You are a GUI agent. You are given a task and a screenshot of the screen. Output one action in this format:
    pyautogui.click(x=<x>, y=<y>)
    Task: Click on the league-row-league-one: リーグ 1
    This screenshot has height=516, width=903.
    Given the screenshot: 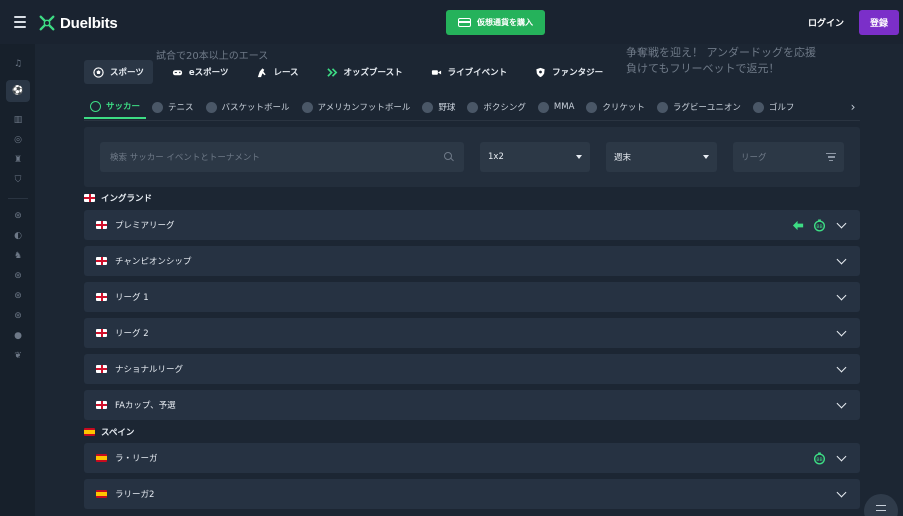 What is the action you would take?
    pyautogui.click(x=472, y=297)
    